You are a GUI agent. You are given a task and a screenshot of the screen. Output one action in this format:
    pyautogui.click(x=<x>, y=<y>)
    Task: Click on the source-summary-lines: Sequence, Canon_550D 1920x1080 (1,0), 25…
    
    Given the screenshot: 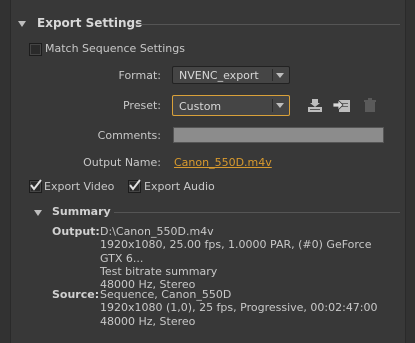 What is the action you would take?
    pyautogui.click(x=247, y=308)
    